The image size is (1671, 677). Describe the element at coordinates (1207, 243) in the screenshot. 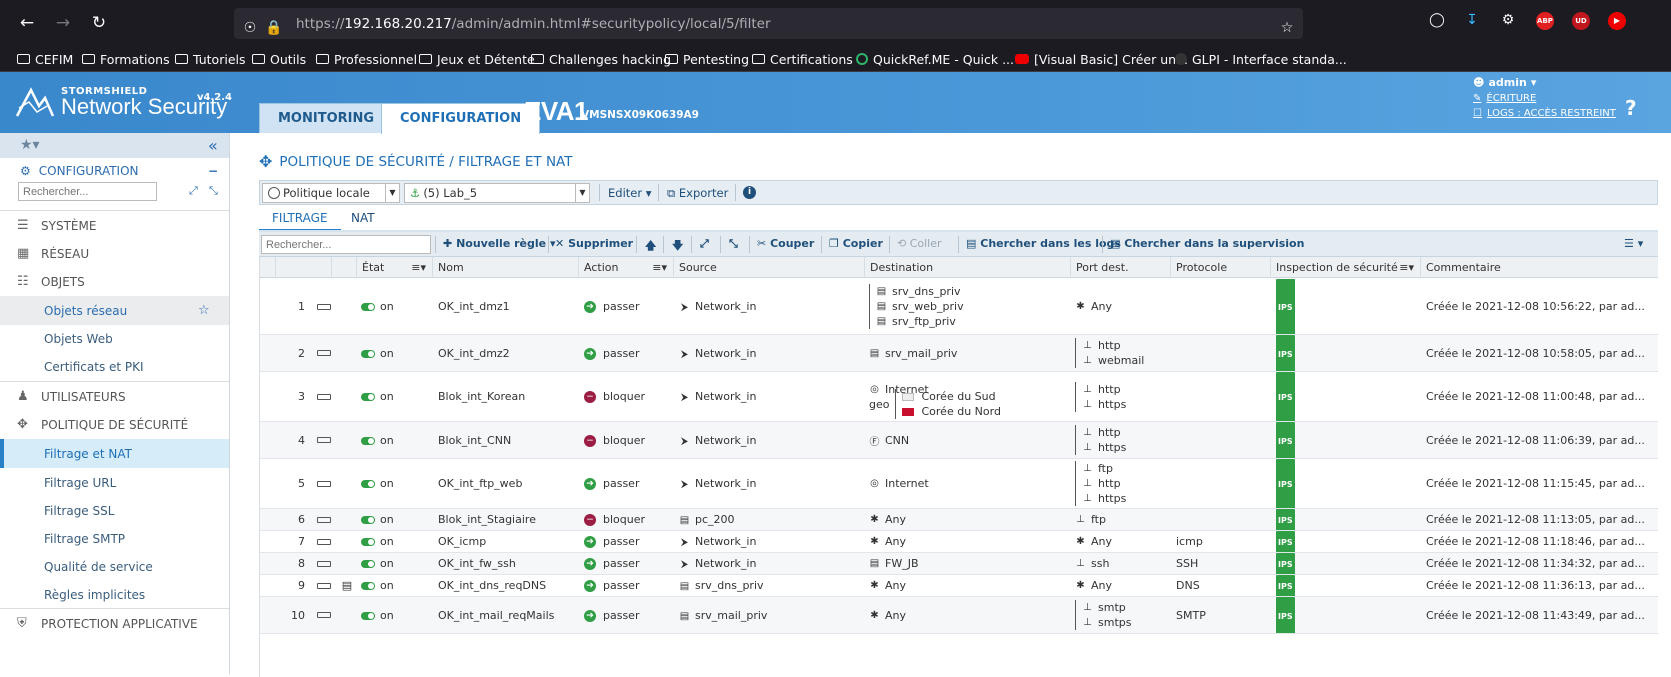

I see `search-supervision-button: ▤ Chercher dans la supervision` at that location.